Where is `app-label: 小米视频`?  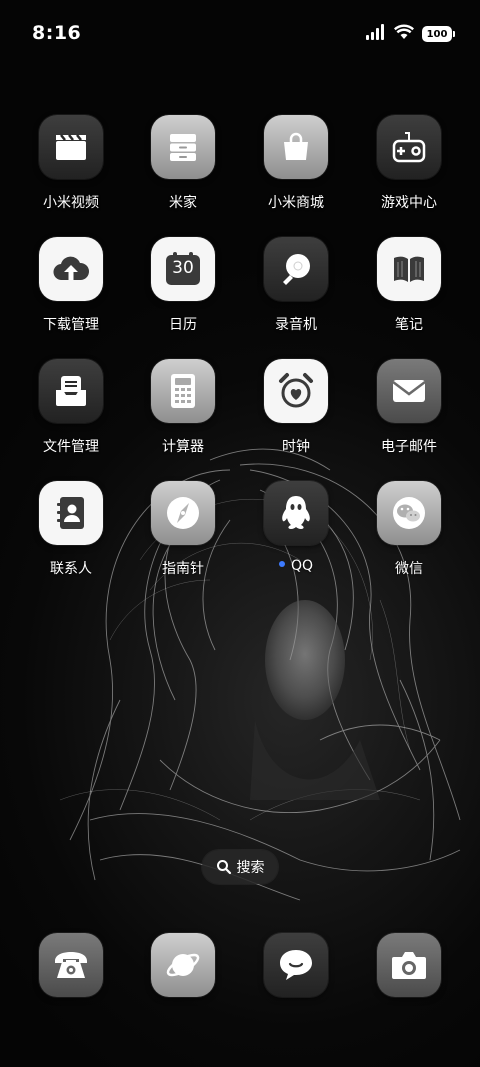 app-label: 小米视频 is located at coordinates (71, 203).